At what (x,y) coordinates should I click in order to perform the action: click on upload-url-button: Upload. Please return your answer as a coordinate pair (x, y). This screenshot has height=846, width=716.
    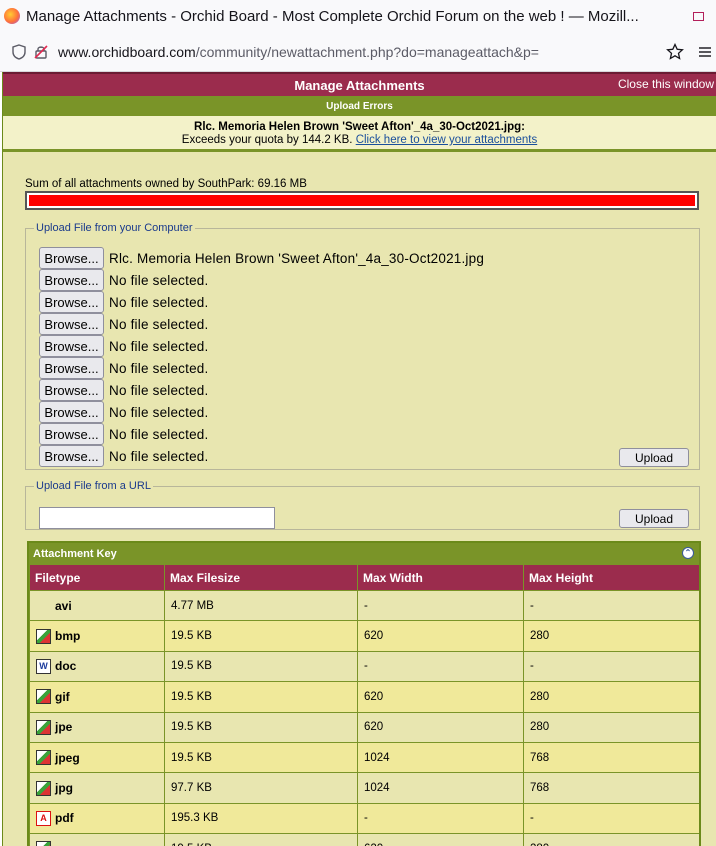
    Looking at the image, I should click on (654, 518).